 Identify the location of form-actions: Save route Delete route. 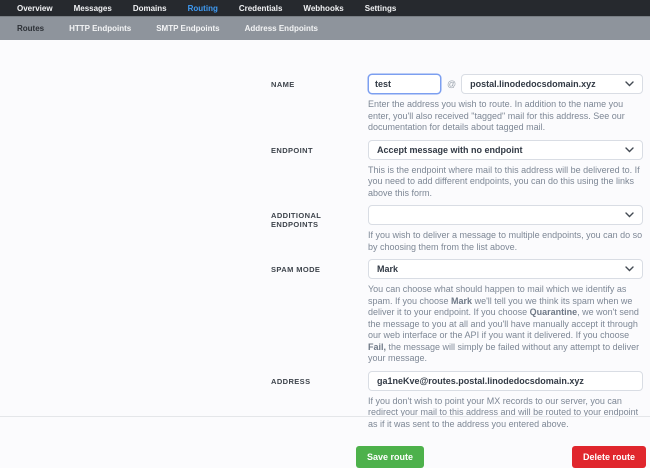
(501, 457).